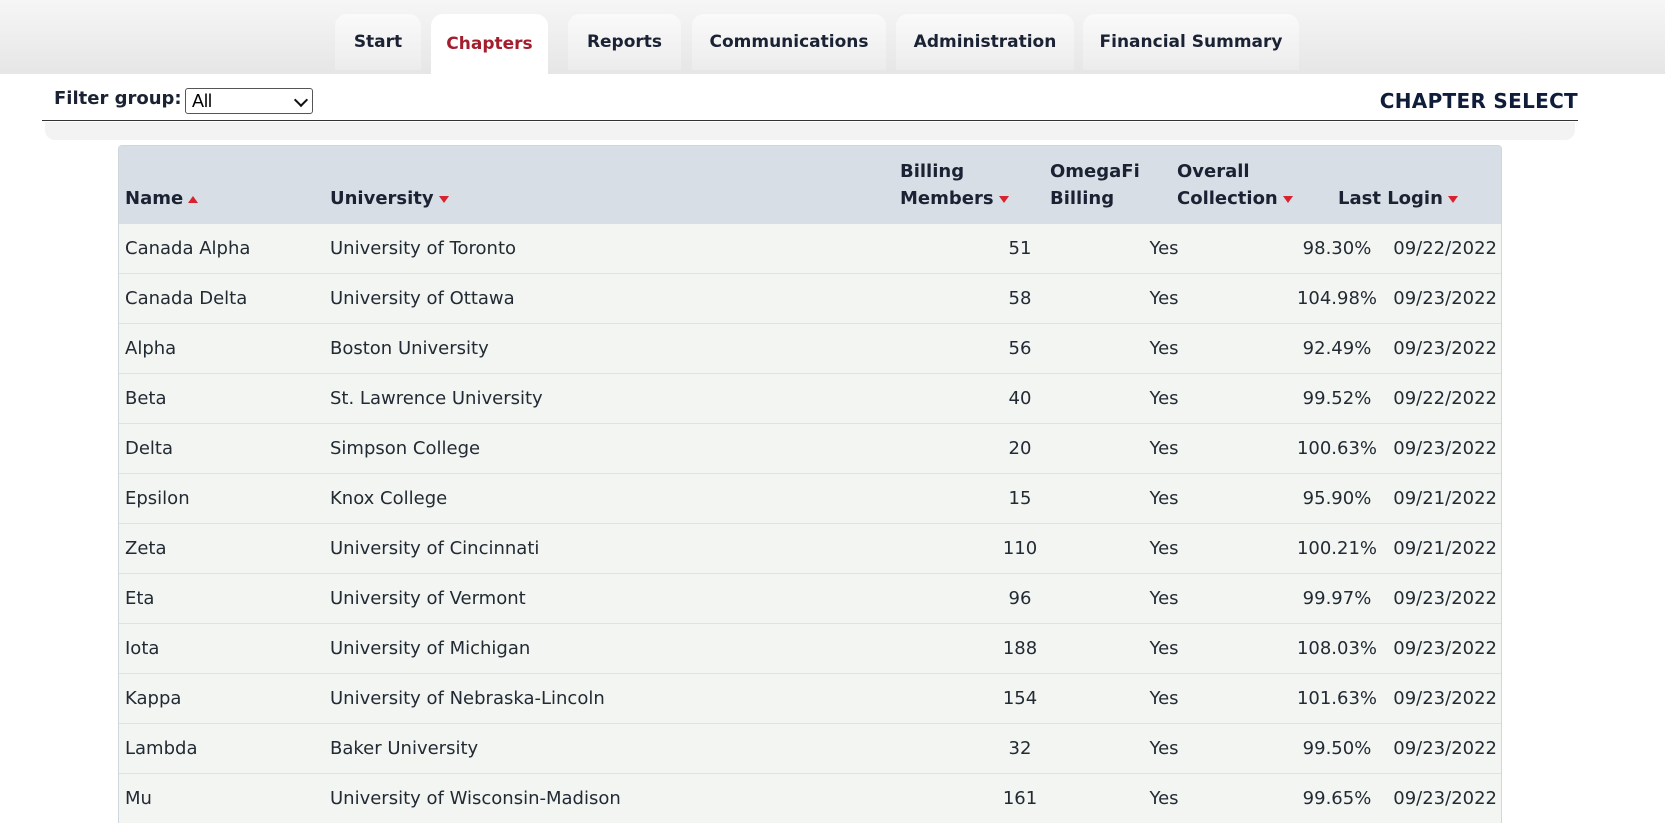 The image size is (1665, 823). What do you see at coordinates (149, 448) in the screenshot?
I see `chapter-name-cell: Delta` at bounding box center [149, 448].